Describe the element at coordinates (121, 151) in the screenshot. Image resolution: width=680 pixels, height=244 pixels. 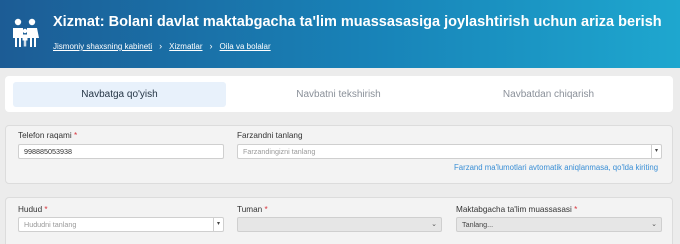
I see `phone-input: 998885053938` at that location.